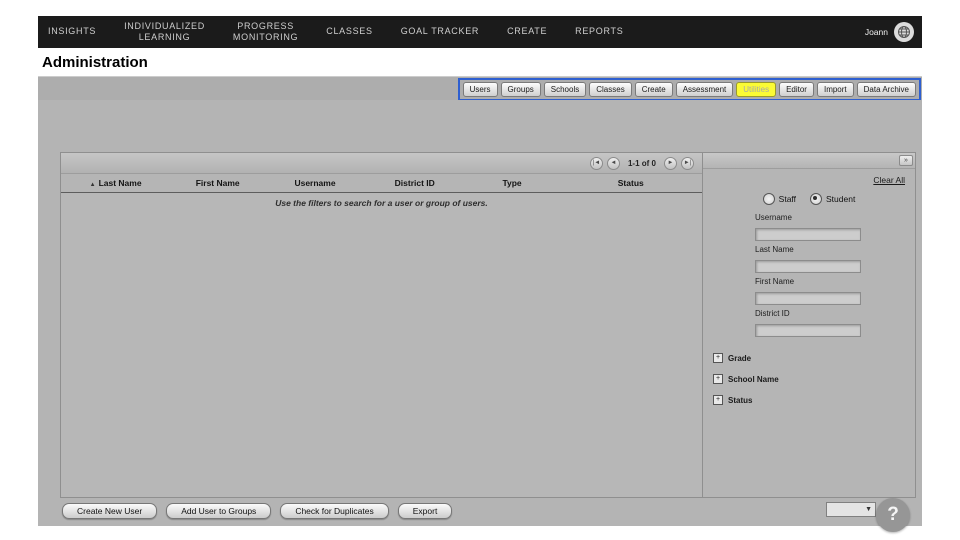 This screenshot has height=540, width=960. Describe the element at coordinates (796, 89) in the screenshot. I see `tab-editor: Editor` at that location.